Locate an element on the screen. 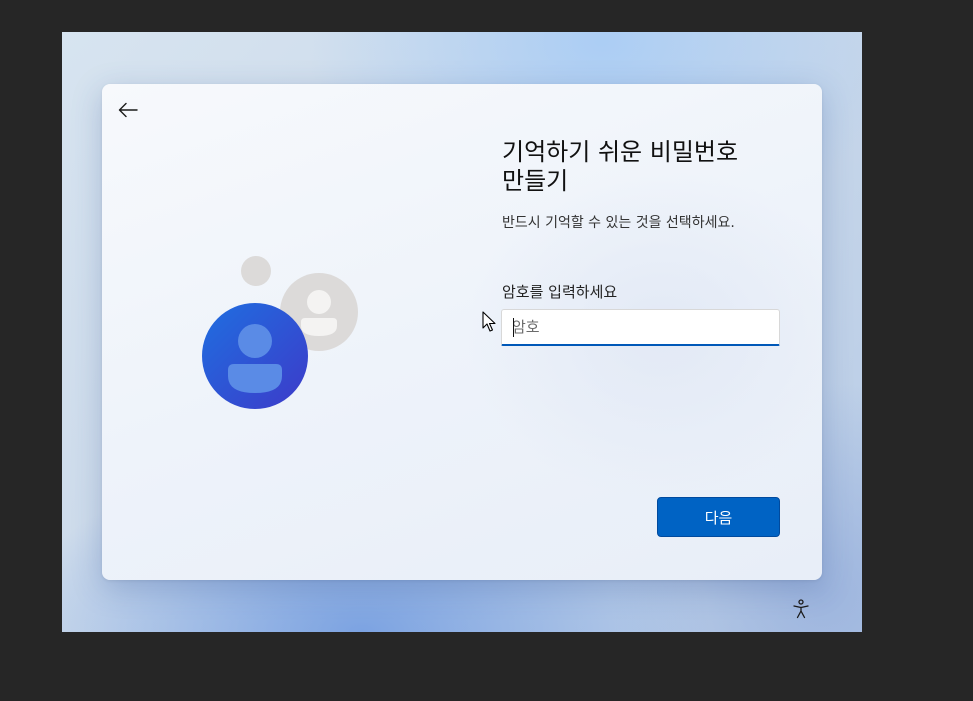 This screenshot has width=973, height=701. mouse-pointer-icon is located at coordinates (489, 321).